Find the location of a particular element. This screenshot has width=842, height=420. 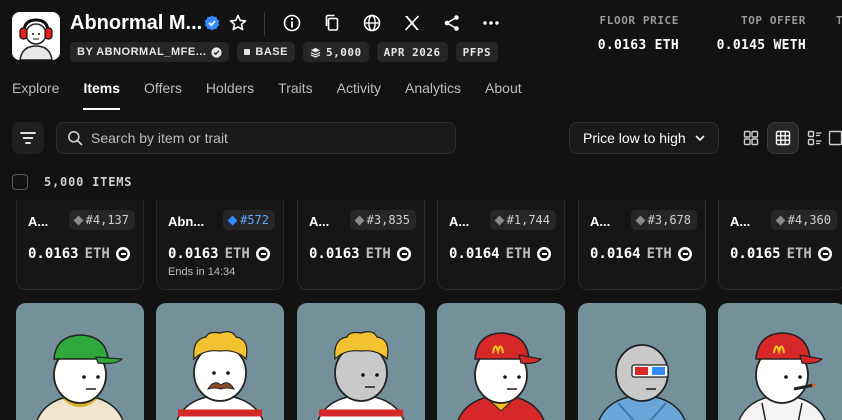

chain-chip: BASE is located at coordinates (266, 52).